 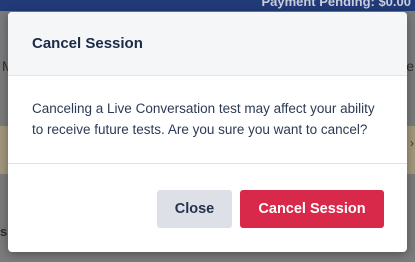 I want to click on backdrop-partial-text-right: e, so click(x=410, y=66).